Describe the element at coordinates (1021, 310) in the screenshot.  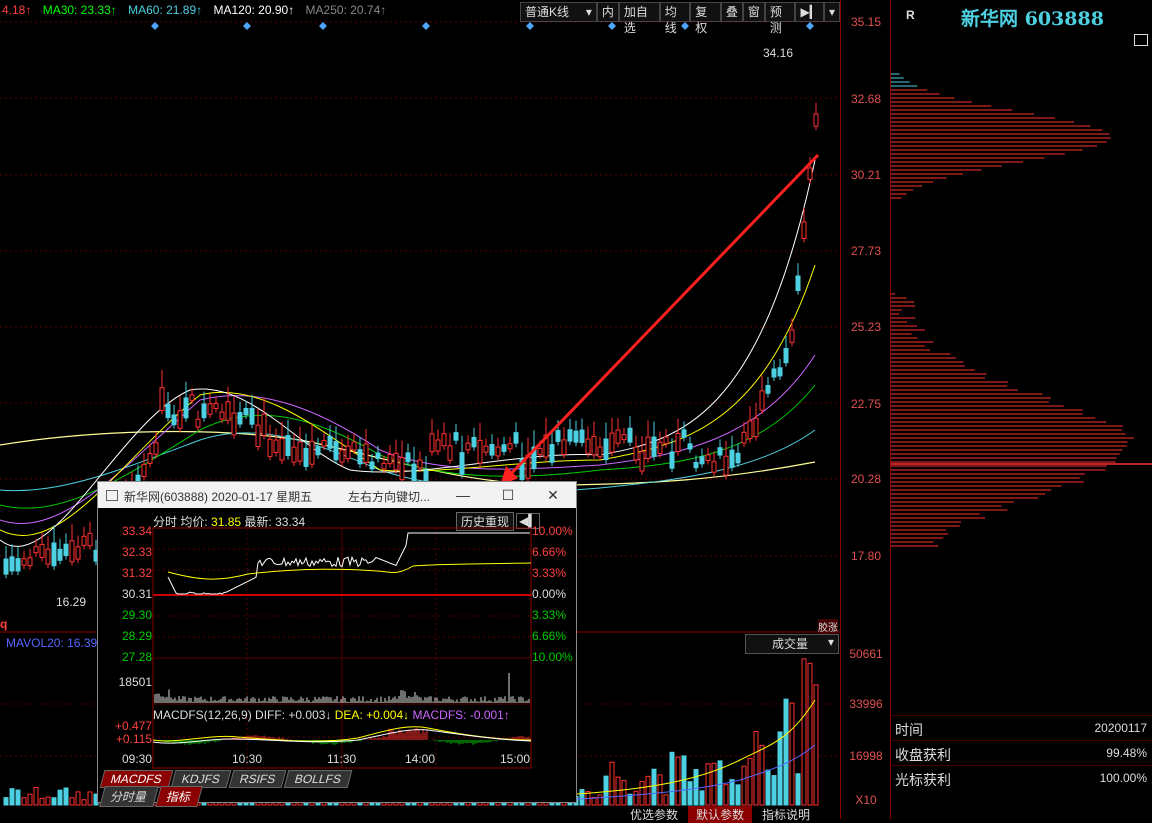
I see `chip-profile` at that location.